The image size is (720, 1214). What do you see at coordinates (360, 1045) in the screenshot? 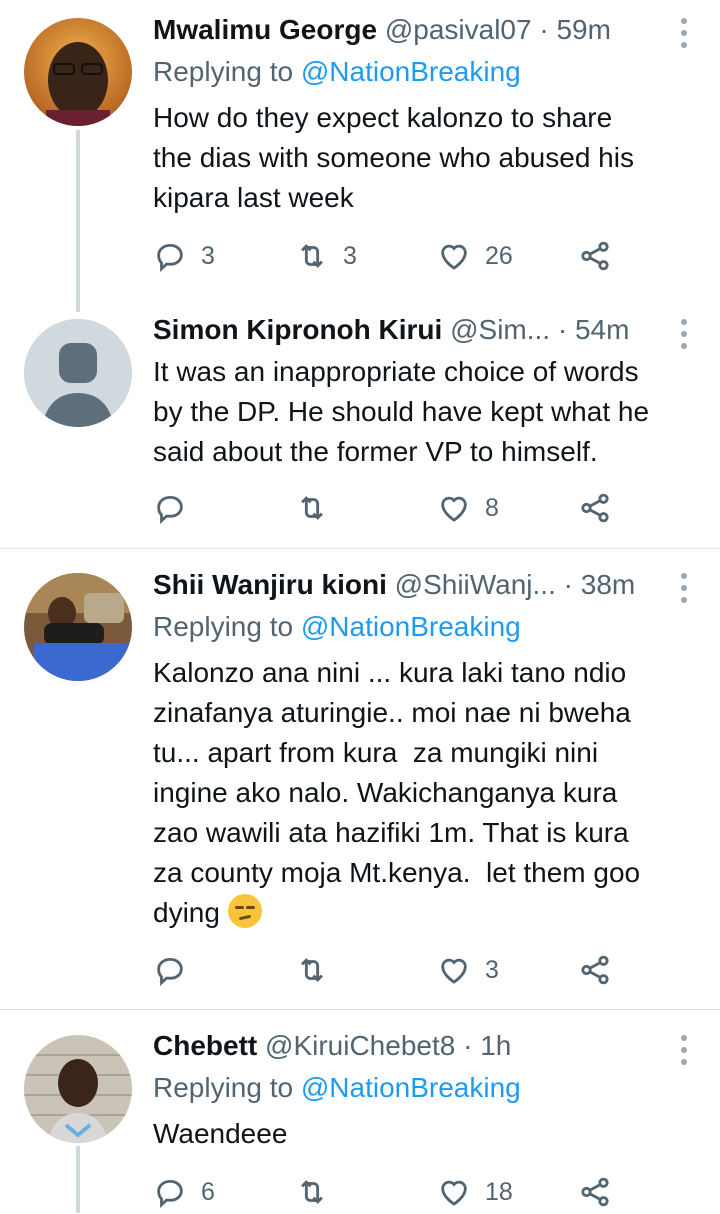
I see `user-handle: @KiruiChebet8` at bounding box center [360, 1045].